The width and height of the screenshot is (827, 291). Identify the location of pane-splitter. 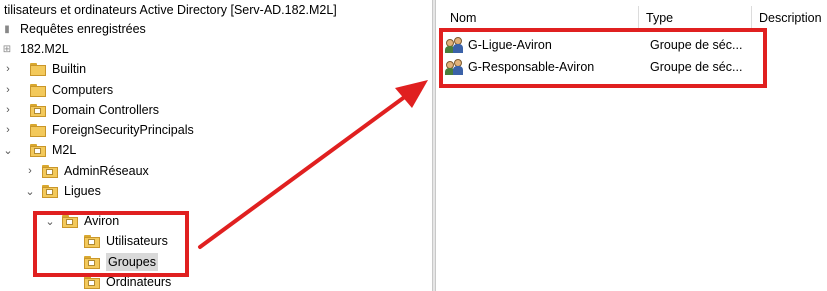
(434, 145).